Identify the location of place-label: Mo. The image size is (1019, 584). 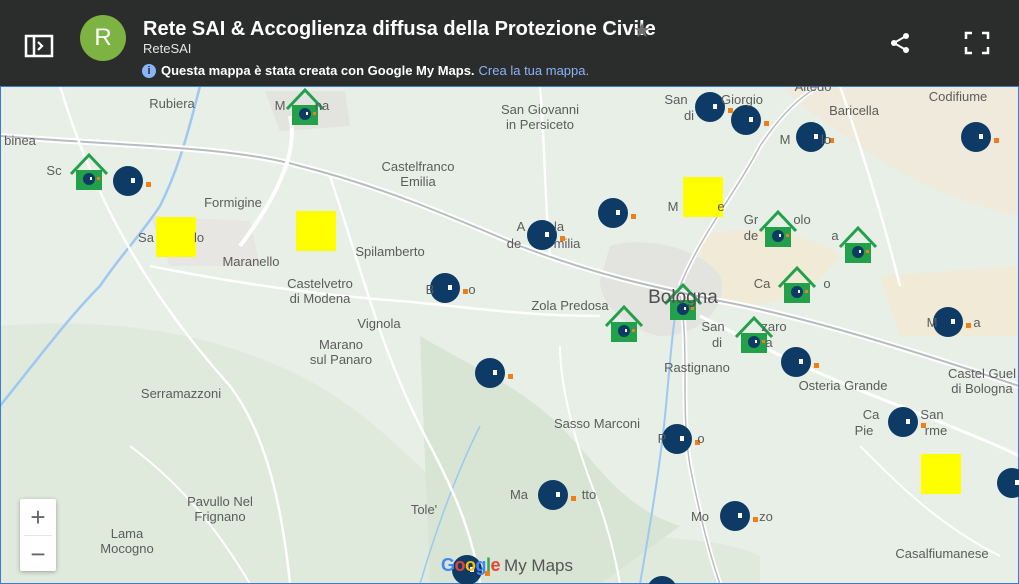
(700, 516).